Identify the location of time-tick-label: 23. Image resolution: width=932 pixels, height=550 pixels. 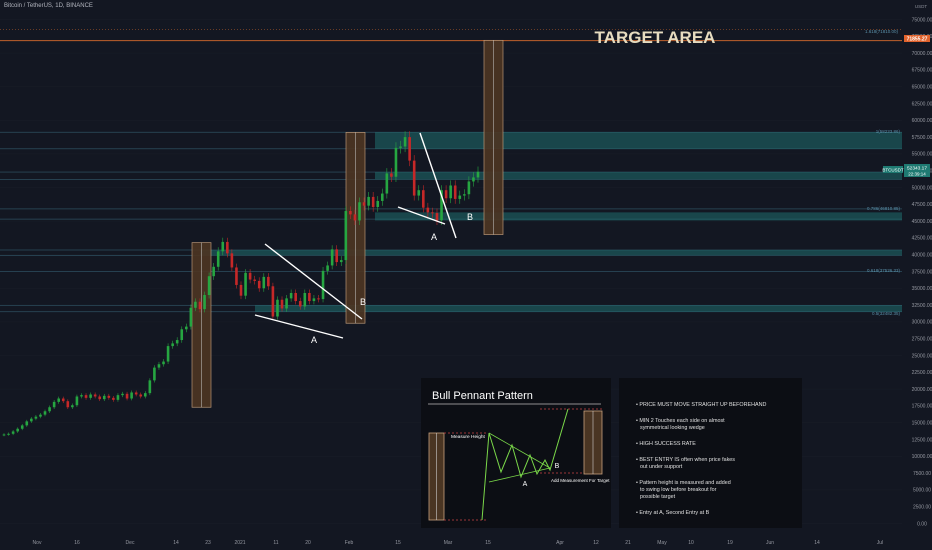
(208, 543).